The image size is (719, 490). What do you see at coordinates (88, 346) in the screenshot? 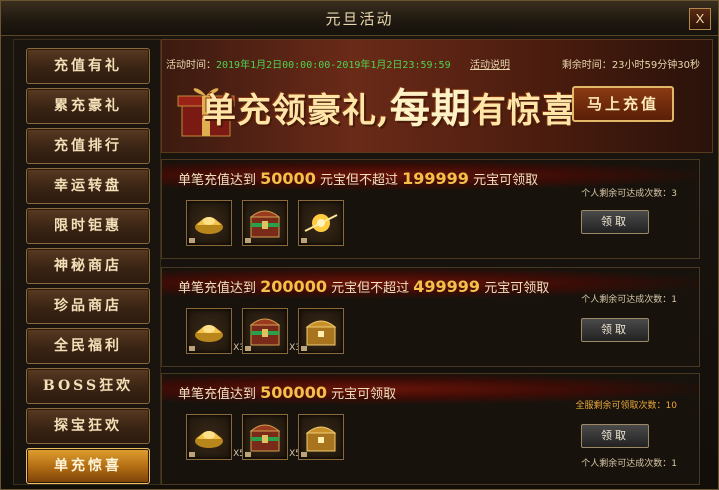
I see `sidebar-item-public-welfare: 全民福利` at bounding box center [88, 346].